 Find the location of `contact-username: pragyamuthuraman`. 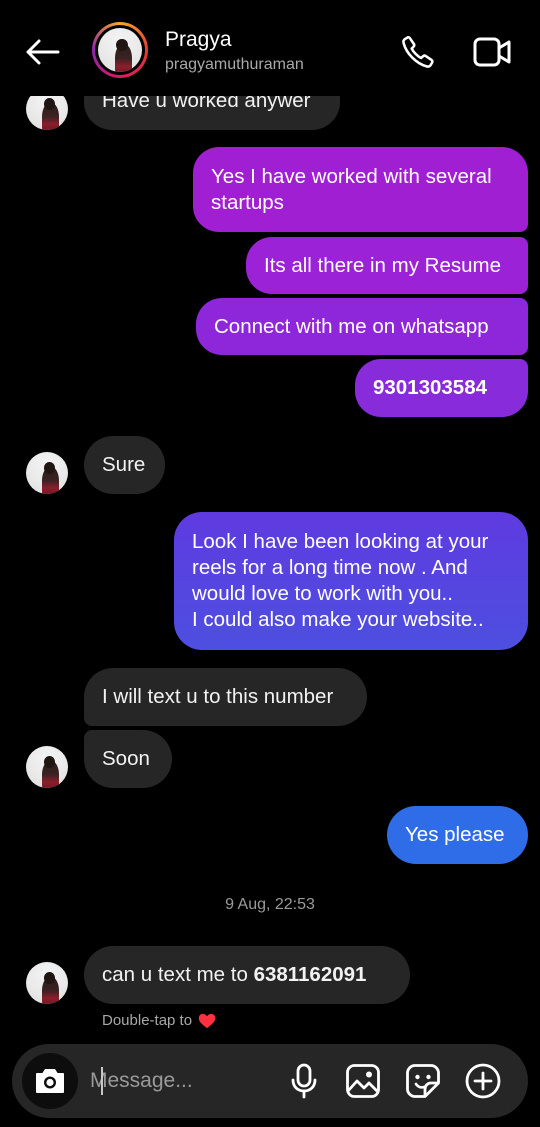

contact-username: pragyamuthuraman is located at coordinates (234, 65).